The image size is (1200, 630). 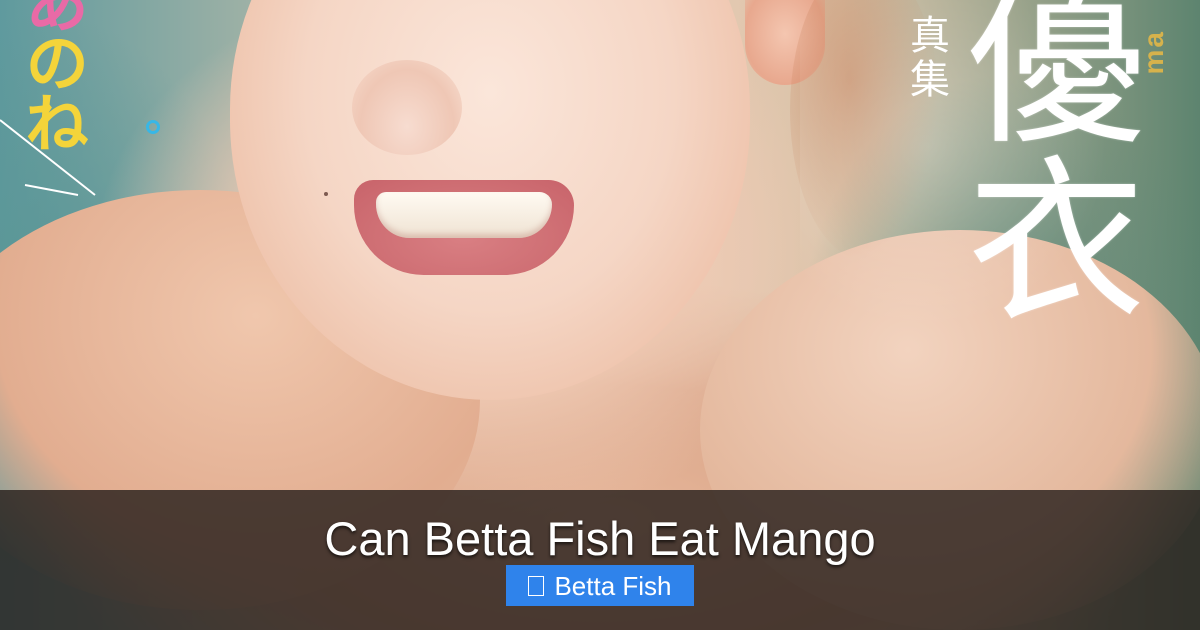 What do you see at coordinates (464, 215) in the screenshot?
I see `hero-image-teeth` at bounding box center [464, 215].